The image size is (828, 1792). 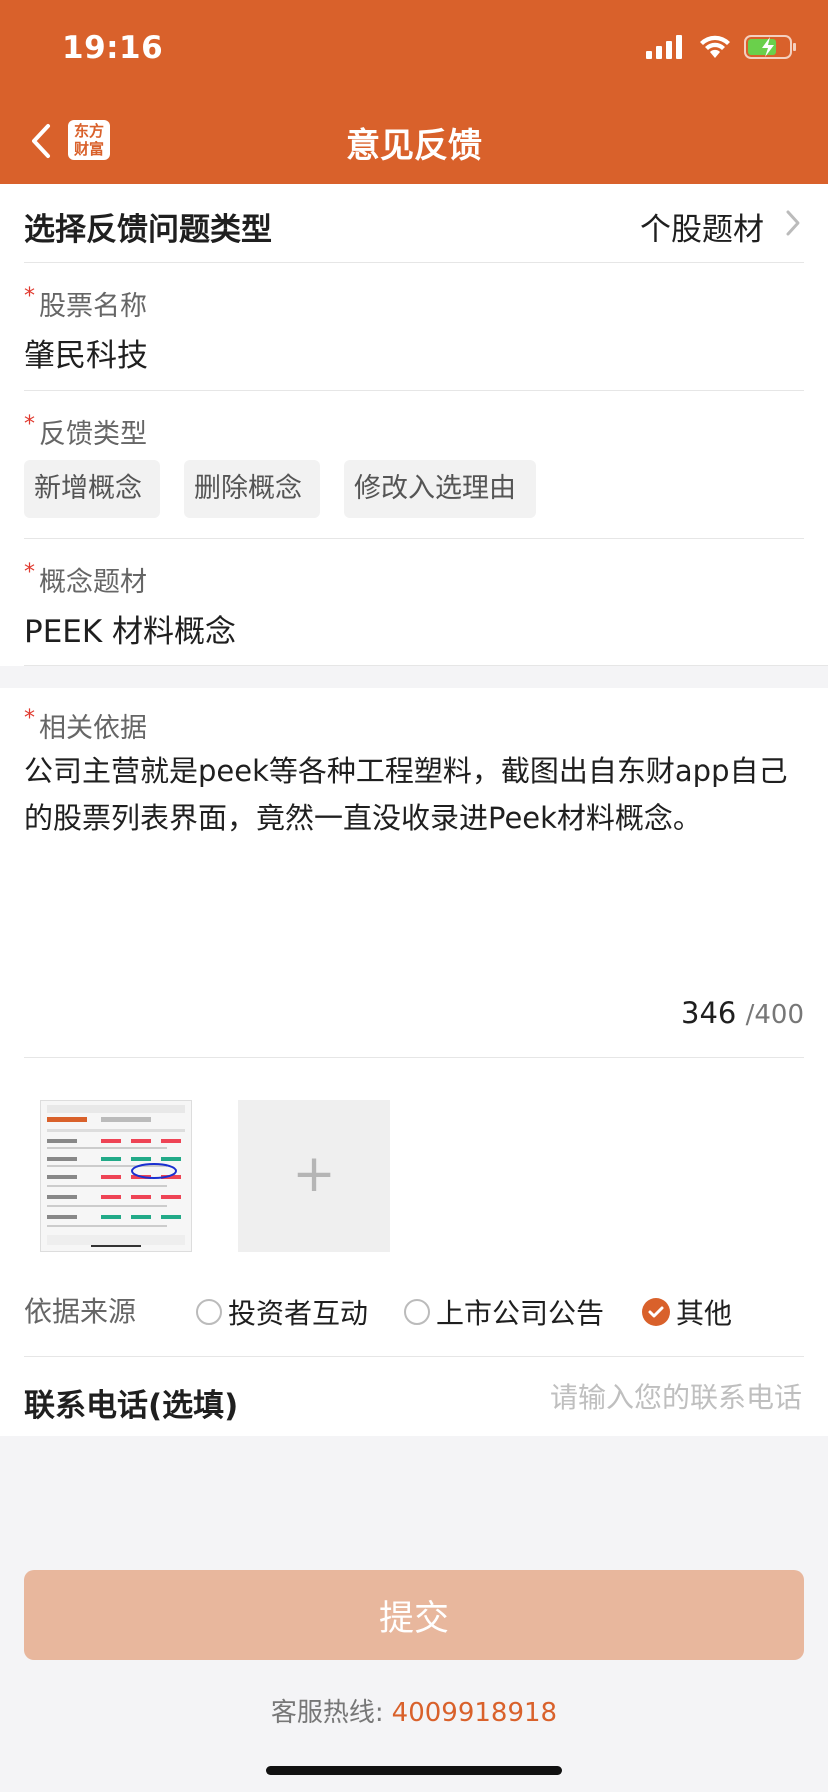 What do you see at coordinates (414, 1770) in the screenshot?
I see `home-indicator` at bounding box center [414, 1770].